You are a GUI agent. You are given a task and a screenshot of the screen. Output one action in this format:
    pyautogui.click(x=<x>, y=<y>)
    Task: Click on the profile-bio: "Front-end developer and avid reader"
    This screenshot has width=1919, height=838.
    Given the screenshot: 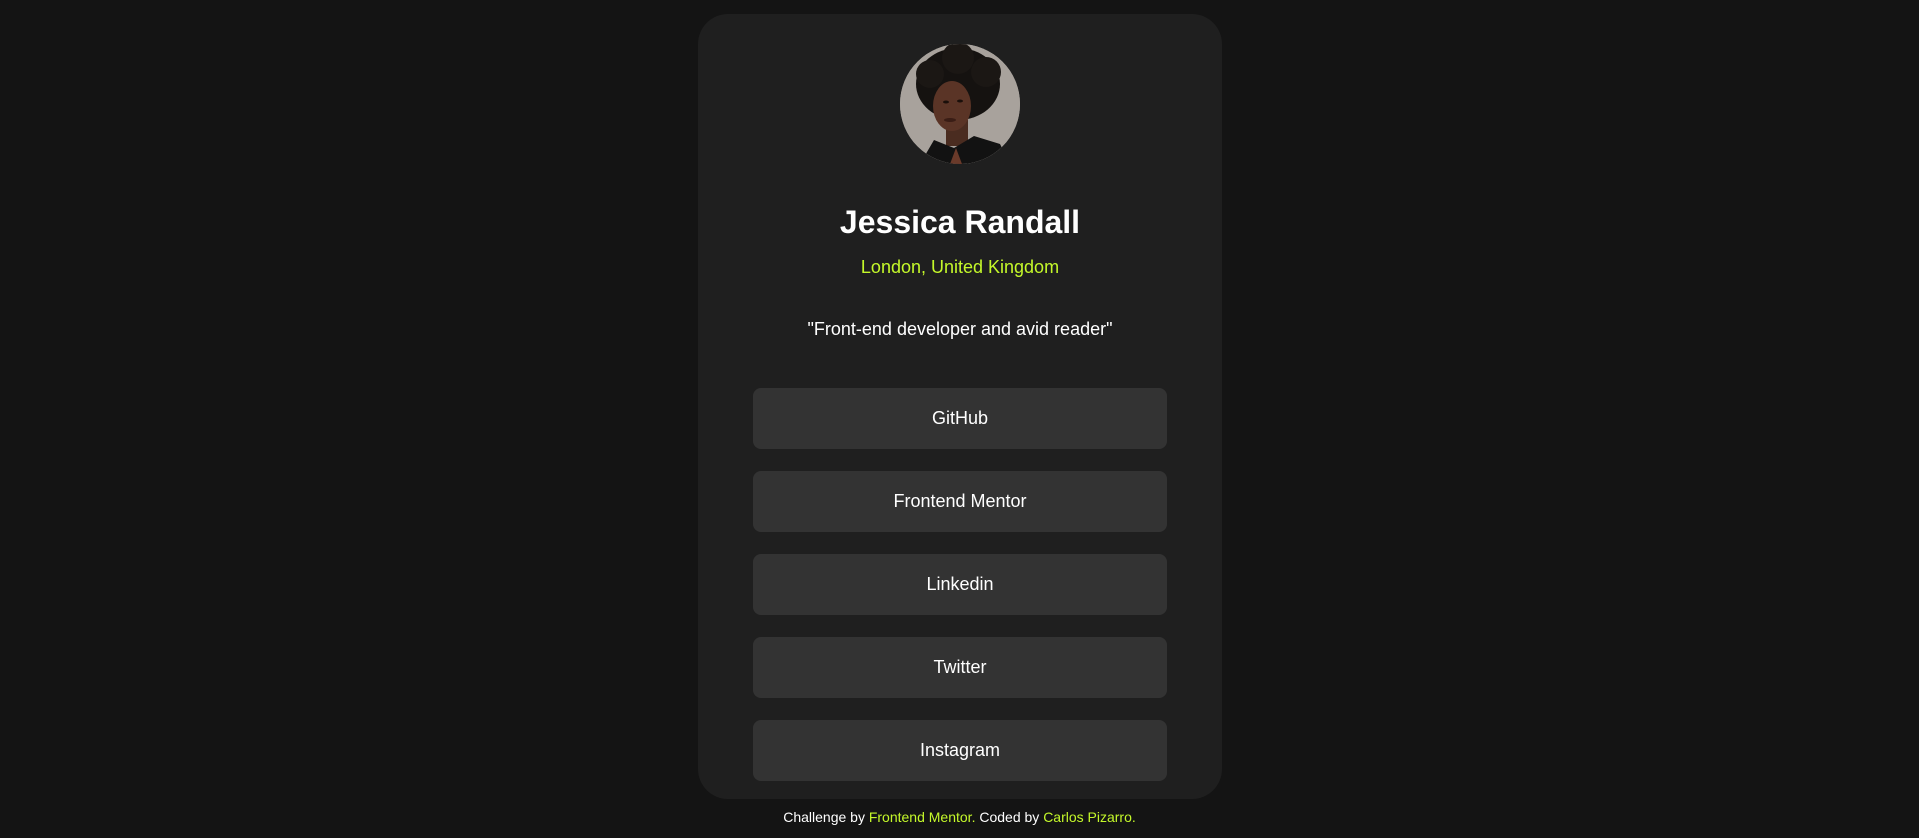 What is the action you would take?
    pyautogui.click(x=960, y=329)
    